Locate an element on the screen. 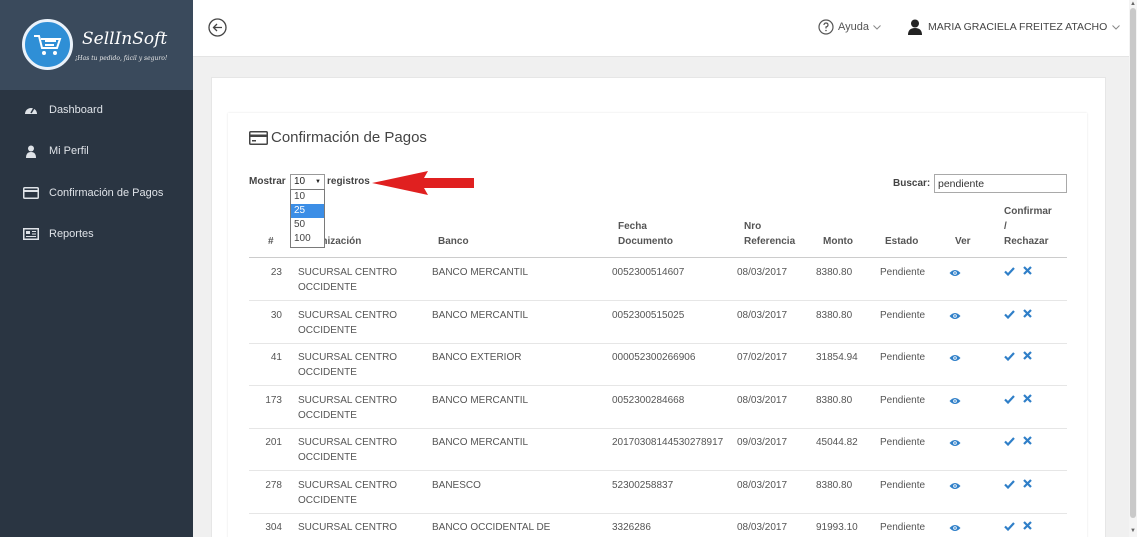 The height and width of the screenshot is (537, 1137). vertical-scrollbar: ▲ ▼ is located at coordinates (1133, 268).